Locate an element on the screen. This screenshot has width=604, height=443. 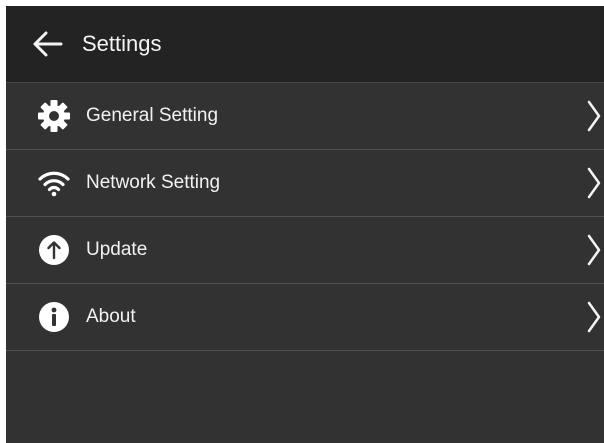
menu-item-general-setting: General Setting is located at coordinates (305, 116).